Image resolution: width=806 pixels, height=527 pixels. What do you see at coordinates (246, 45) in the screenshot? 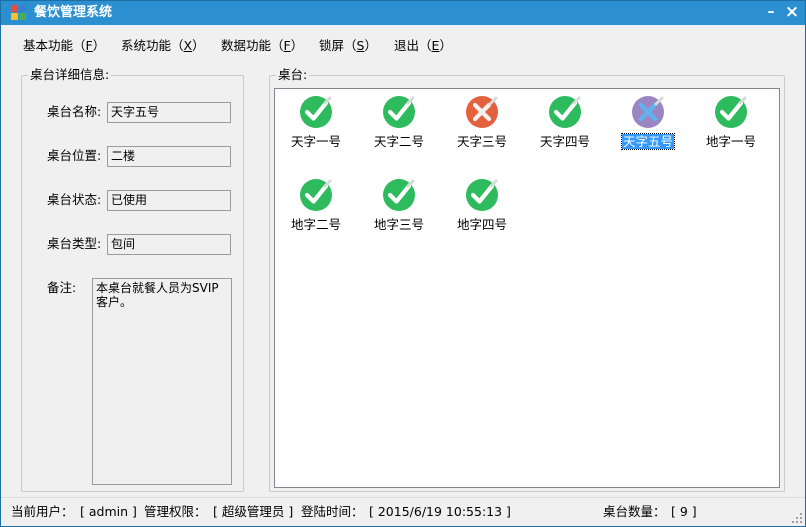
I see `menu-label: 数据功能` at bounding box center [246, 45].